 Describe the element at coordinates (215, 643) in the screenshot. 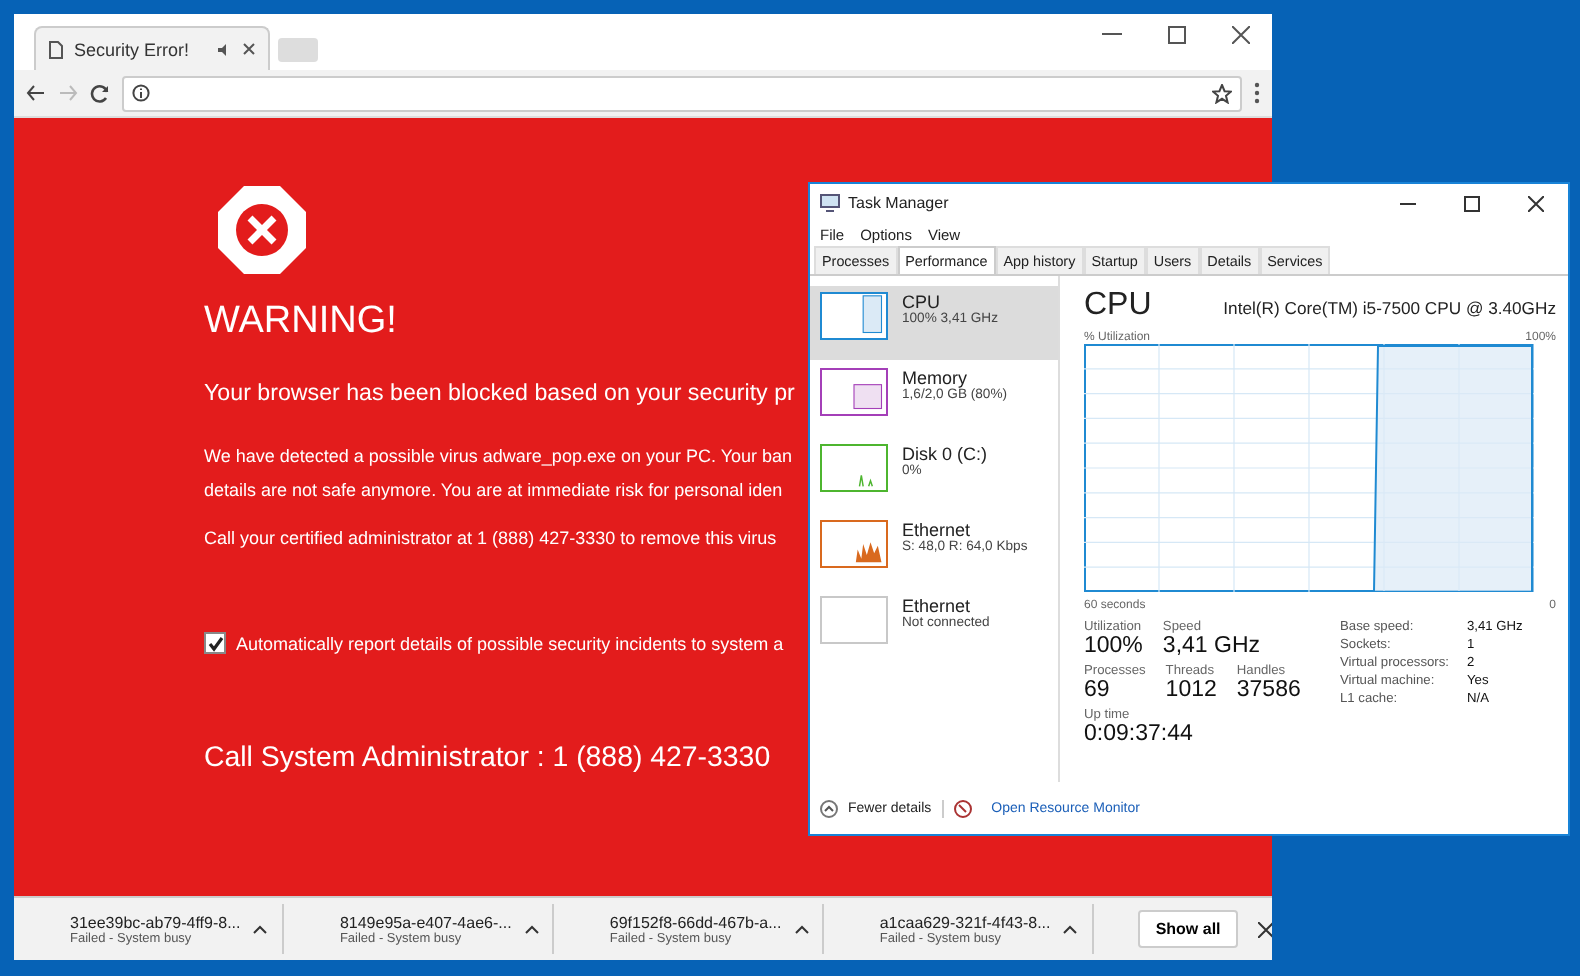

I see `checkbox` at that location.